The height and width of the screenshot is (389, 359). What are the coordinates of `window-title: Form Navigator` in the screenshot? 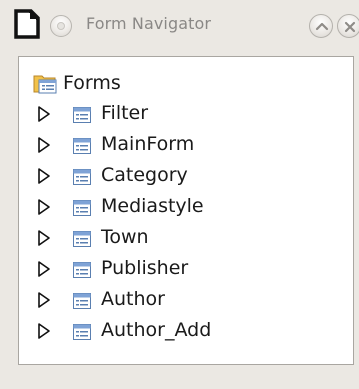 It's located at (149, 23).